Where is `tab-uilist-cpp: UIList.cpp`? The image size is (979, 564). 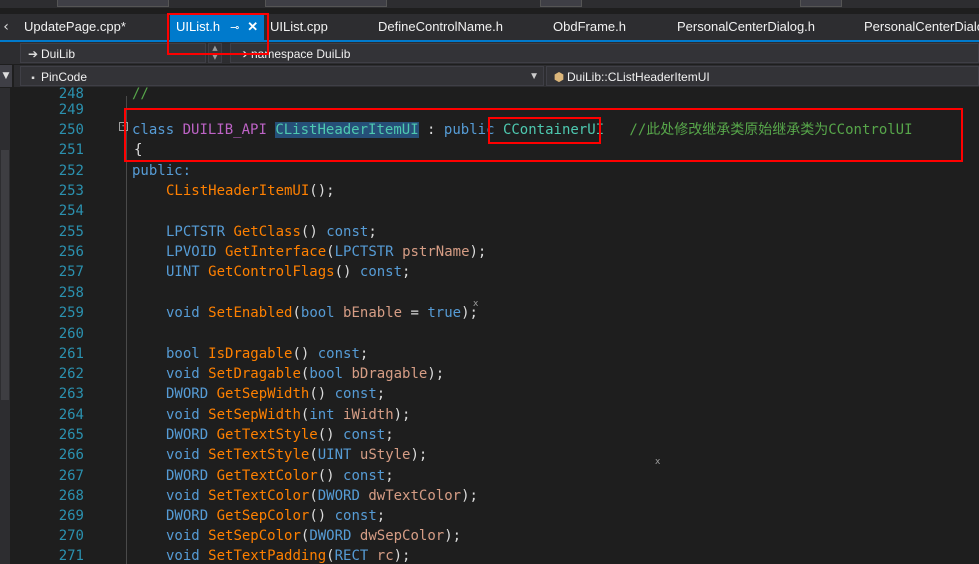
tab-uilist-cpp: UIList.cpp is located at coordinates (299, 27).